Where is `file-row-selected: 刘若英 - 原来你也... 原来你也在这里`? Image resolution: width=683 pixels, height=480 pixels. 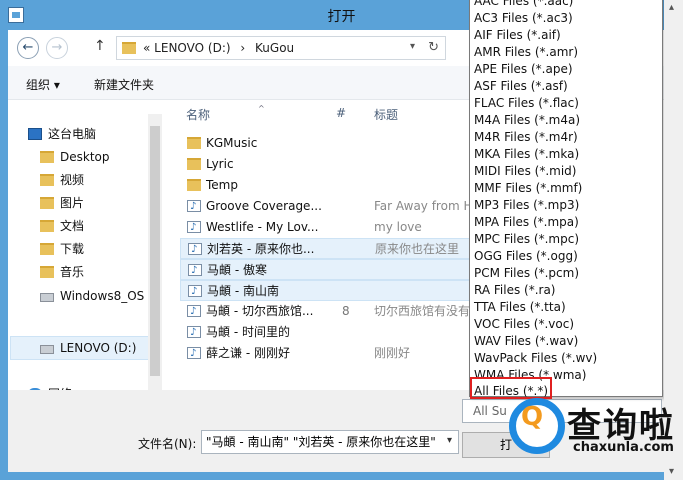 file-row-selected: 刘若英 - 原来你也... 原来你也在这里 is located at coordinates (329, 249).